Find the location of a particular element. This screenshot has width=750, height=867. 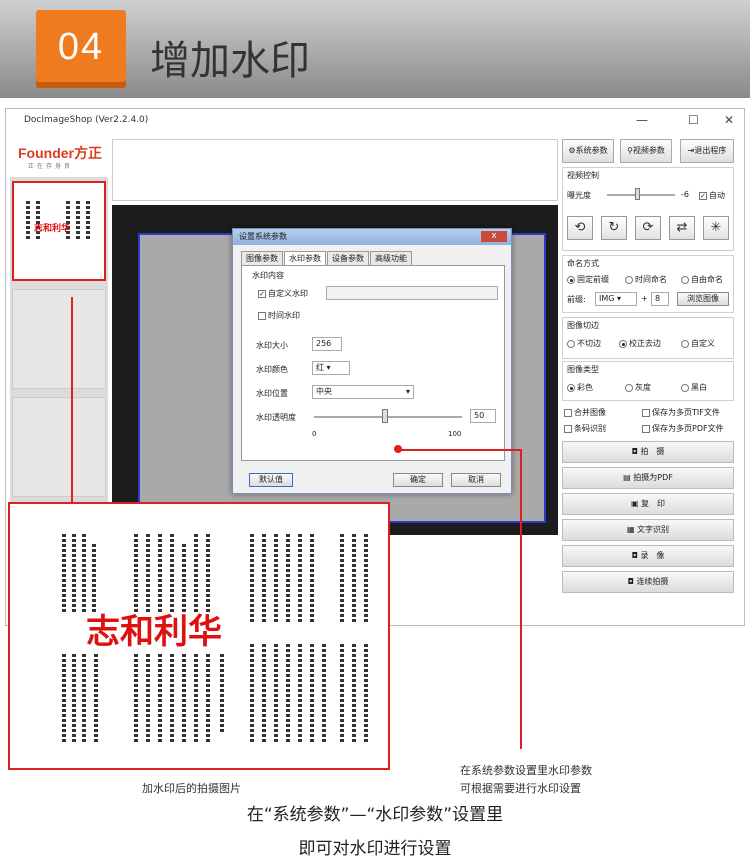

system-params-button: ⚙系统参数 is located at coordinates (588, 151).